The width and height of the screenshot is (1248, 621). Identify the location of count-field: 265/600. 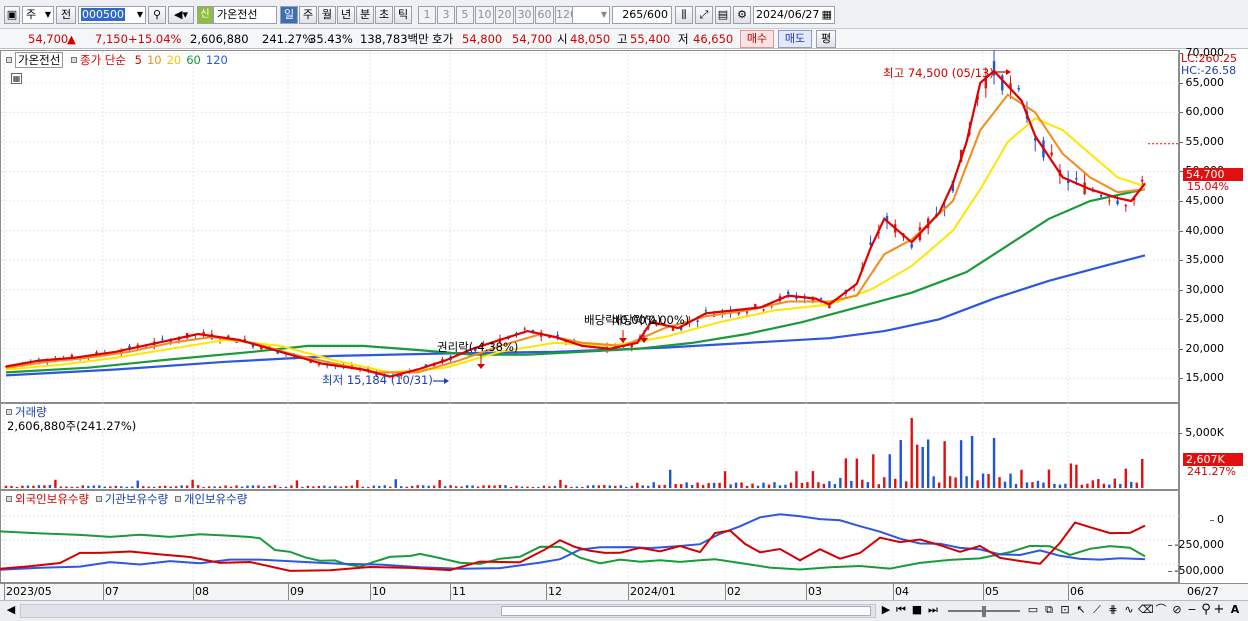
(642, 15).